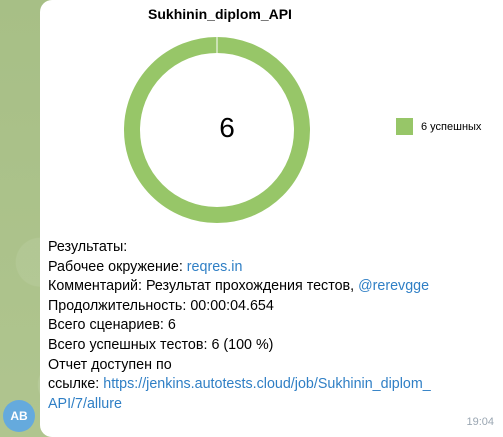 The image size is (503, 437). Describe the element at coordinates (110, 364) in the screenshot. I see `report-line1: Отчет доступен по` at that location.